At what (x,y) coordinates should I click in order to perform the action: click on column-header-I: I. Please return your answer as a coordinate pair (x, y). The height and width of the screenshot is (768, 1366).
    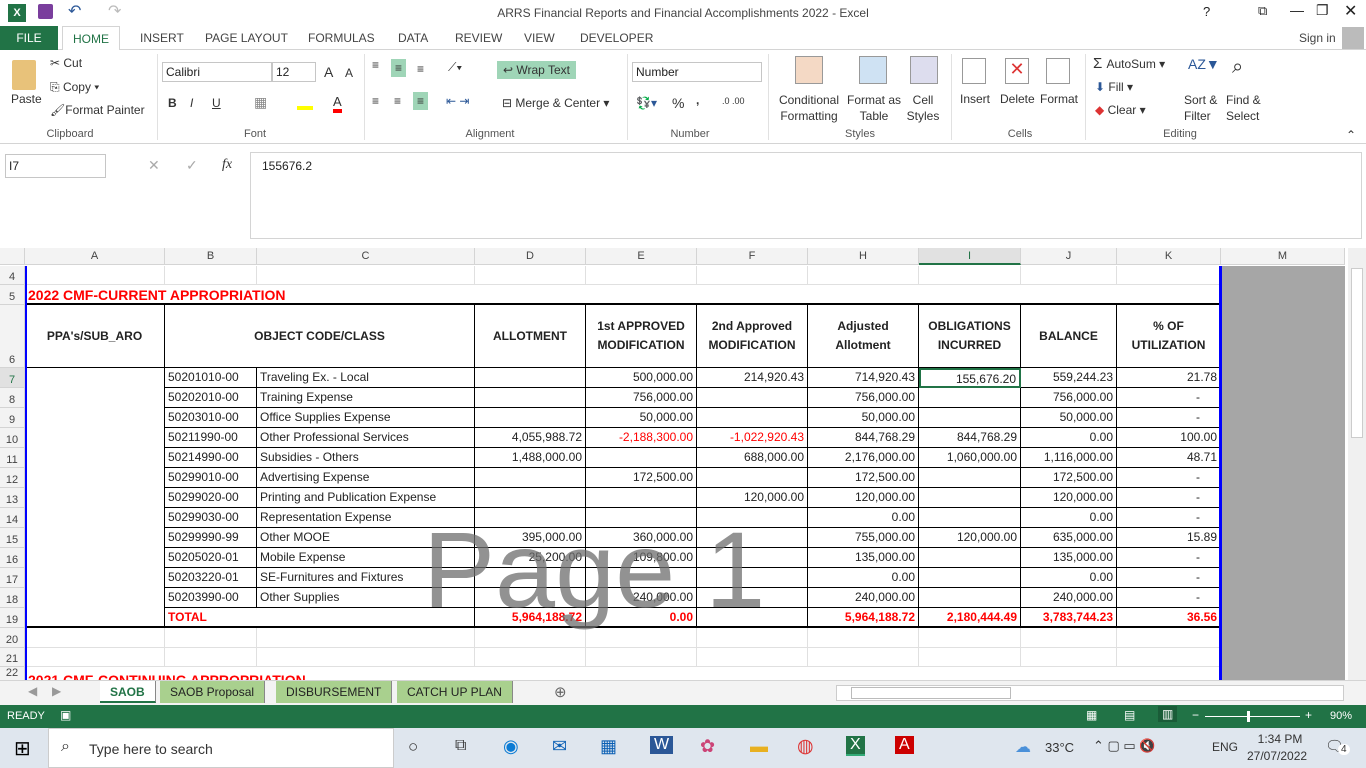
    Looking at the image, I should click on (970, 256).